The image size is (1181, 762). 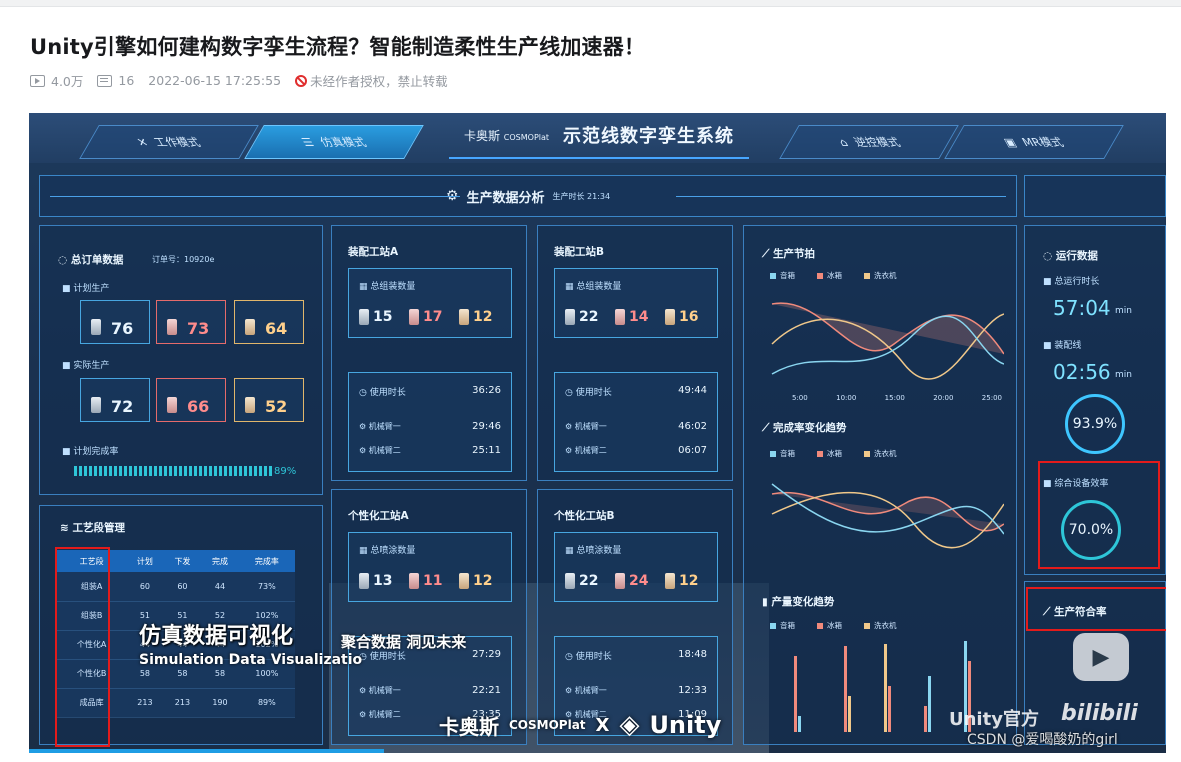 What do you see at coordinates (887, 516) in the screenshot?
I see `trend-chart` at bounding box center [887, 516].